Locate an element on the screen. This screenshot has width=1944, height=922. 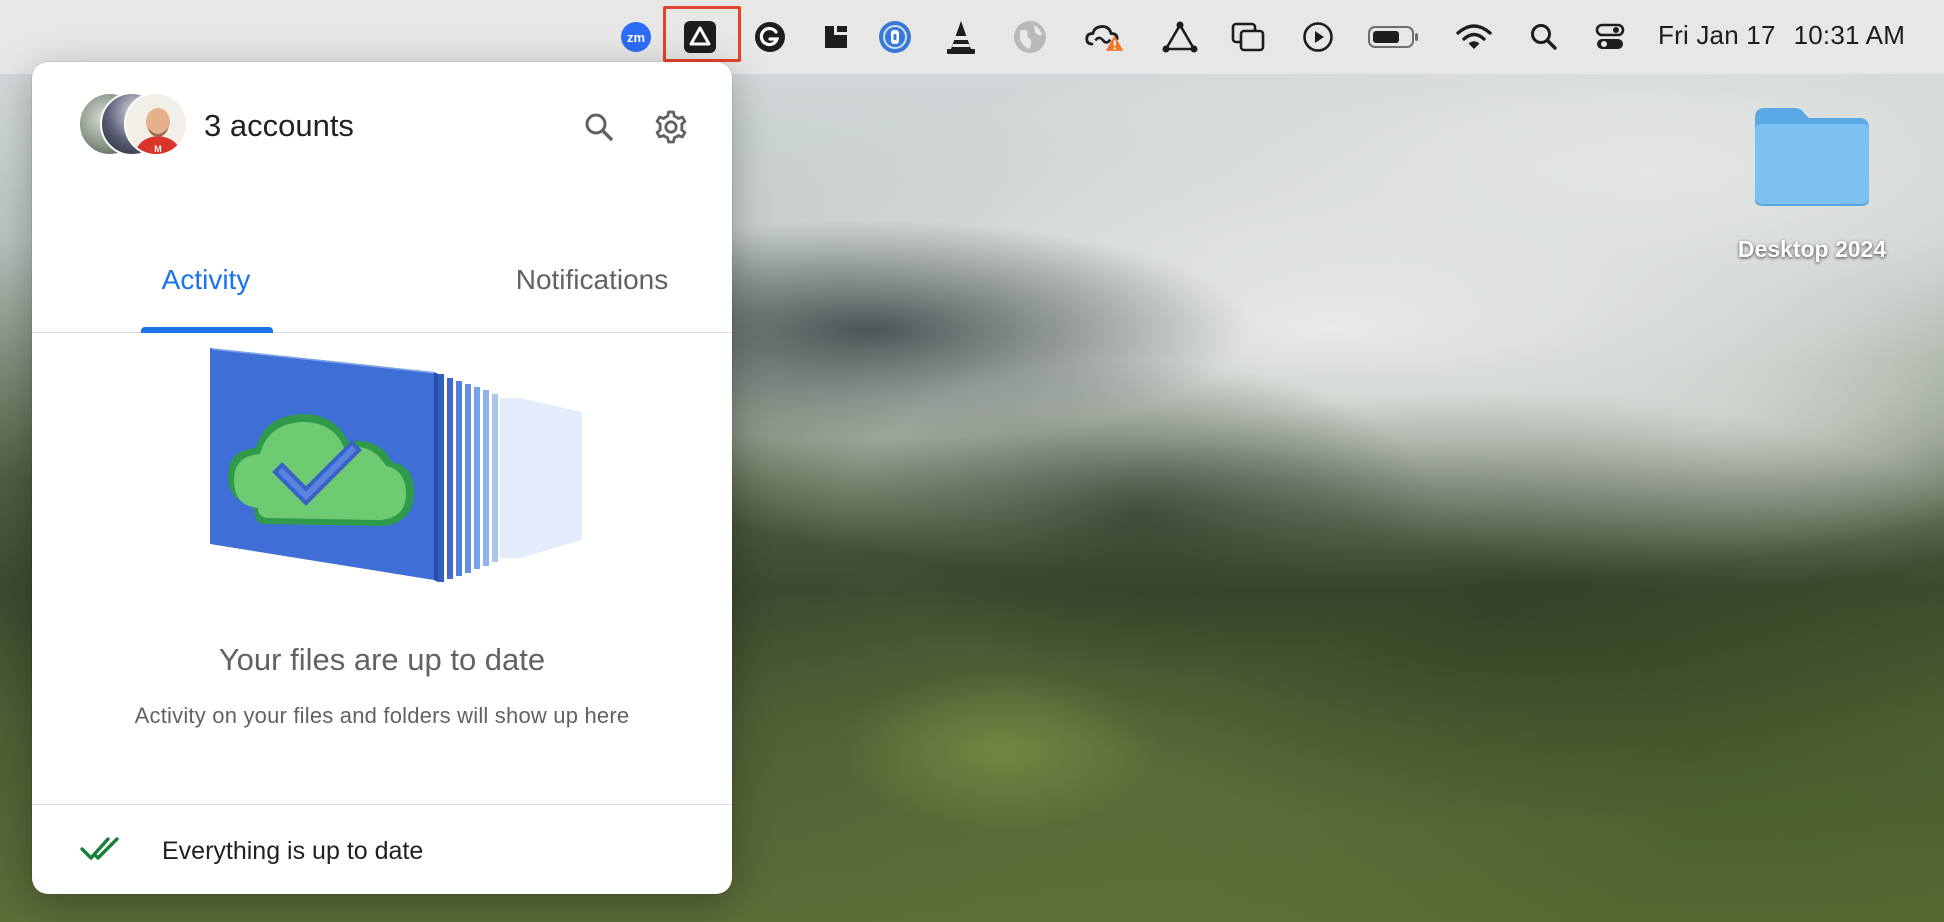
zoom-icon: zm is located at coordinates (636, 37).